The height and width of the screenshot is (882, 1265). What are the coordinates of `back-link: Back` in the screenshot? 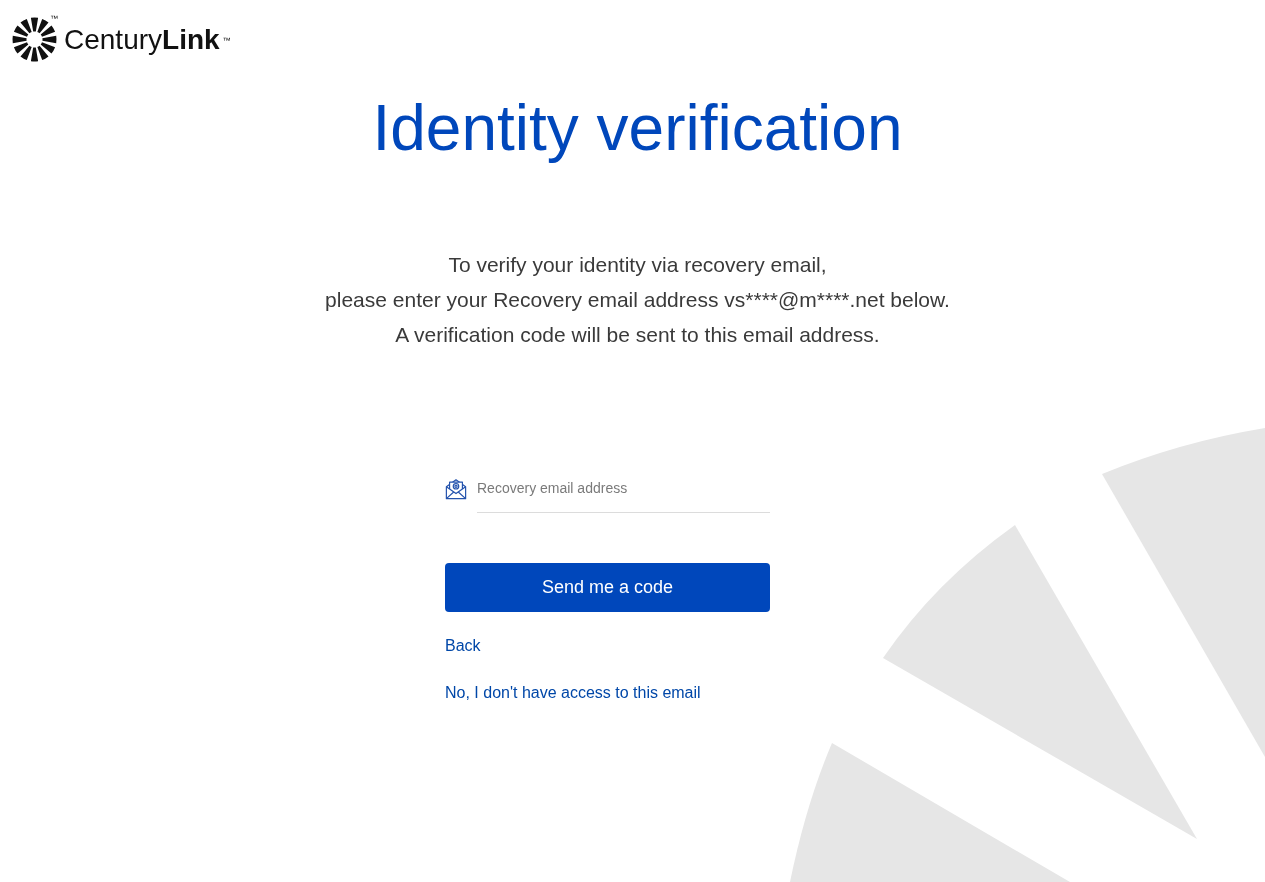 It's located at (463, 646).